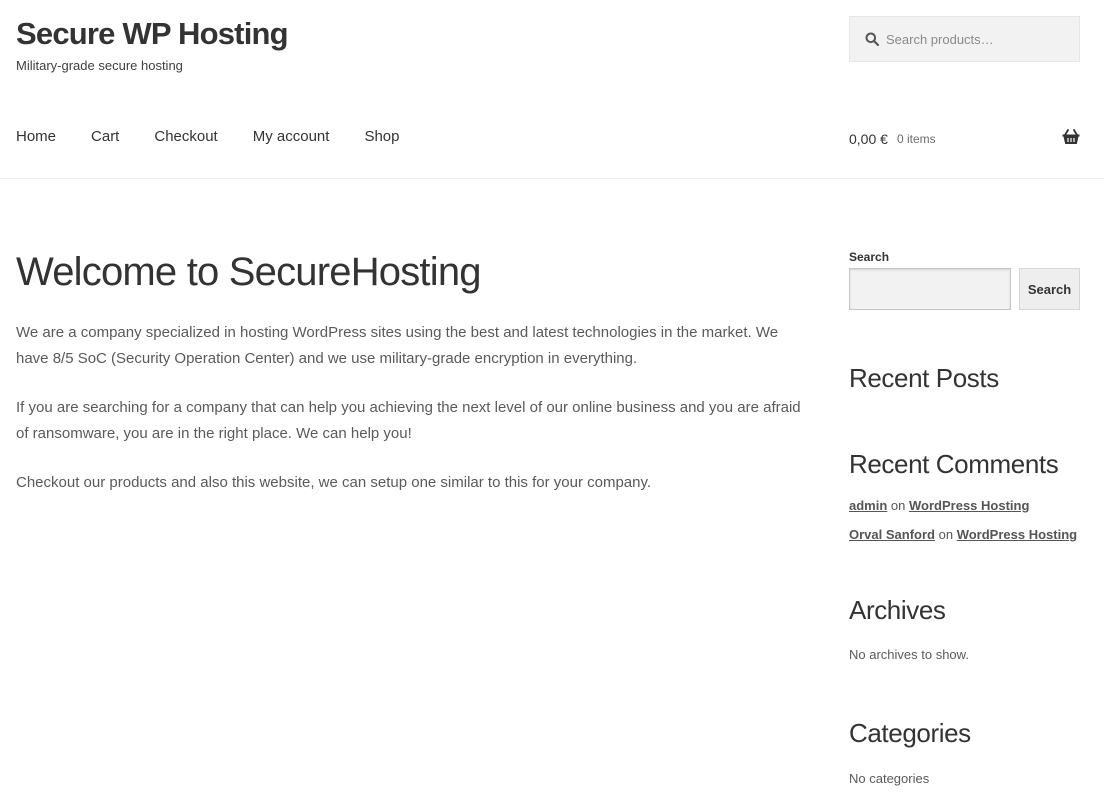 This screenshot has height=802, width=1104. What do you see at coordinates (185, 136) in the screenshot?
I see `nav-checkout: Checkout` at bounding box center [185, 136].